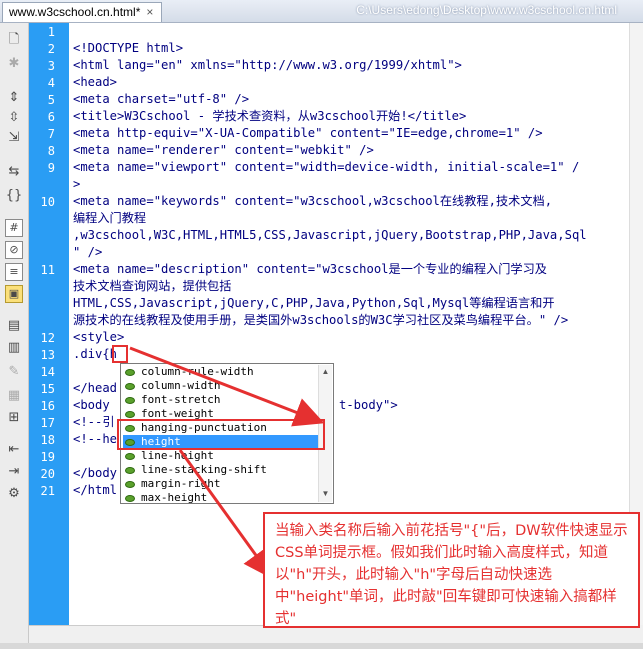 The height and width of the screenshot is (649, 643). What do you see at coordinates (226, 514) in the screenshot?
I see `arrow-to-note` at bounding box center [226, 514].